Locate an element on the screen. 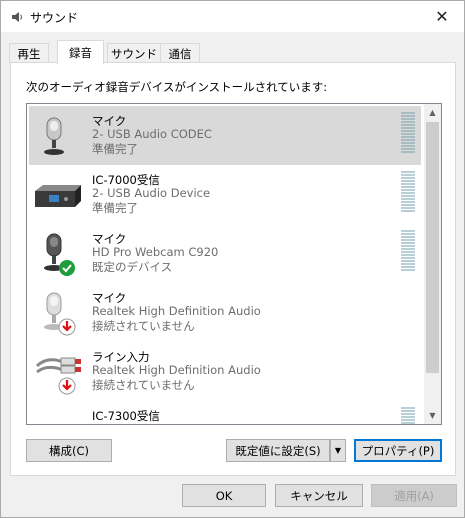 The height and width of the screenshot is (518, 465). tab-playback: 再生 is located at coordinates (29, 53).